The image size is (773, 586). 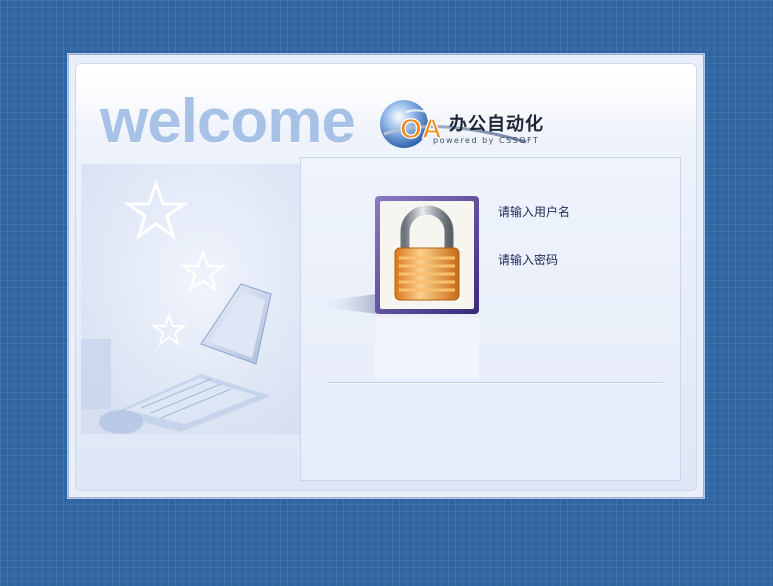 What do you see at coordinates (534, 212) in the screenshot?
I see `username-label: 请输入用户名` at bounding box center [534, 212].